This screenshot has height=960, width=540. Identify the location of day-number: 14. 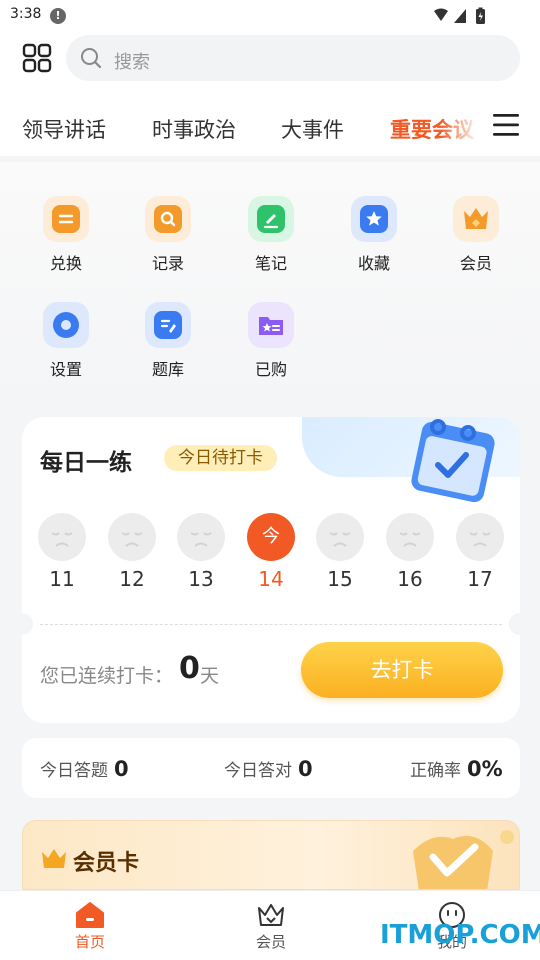
(271, 579).